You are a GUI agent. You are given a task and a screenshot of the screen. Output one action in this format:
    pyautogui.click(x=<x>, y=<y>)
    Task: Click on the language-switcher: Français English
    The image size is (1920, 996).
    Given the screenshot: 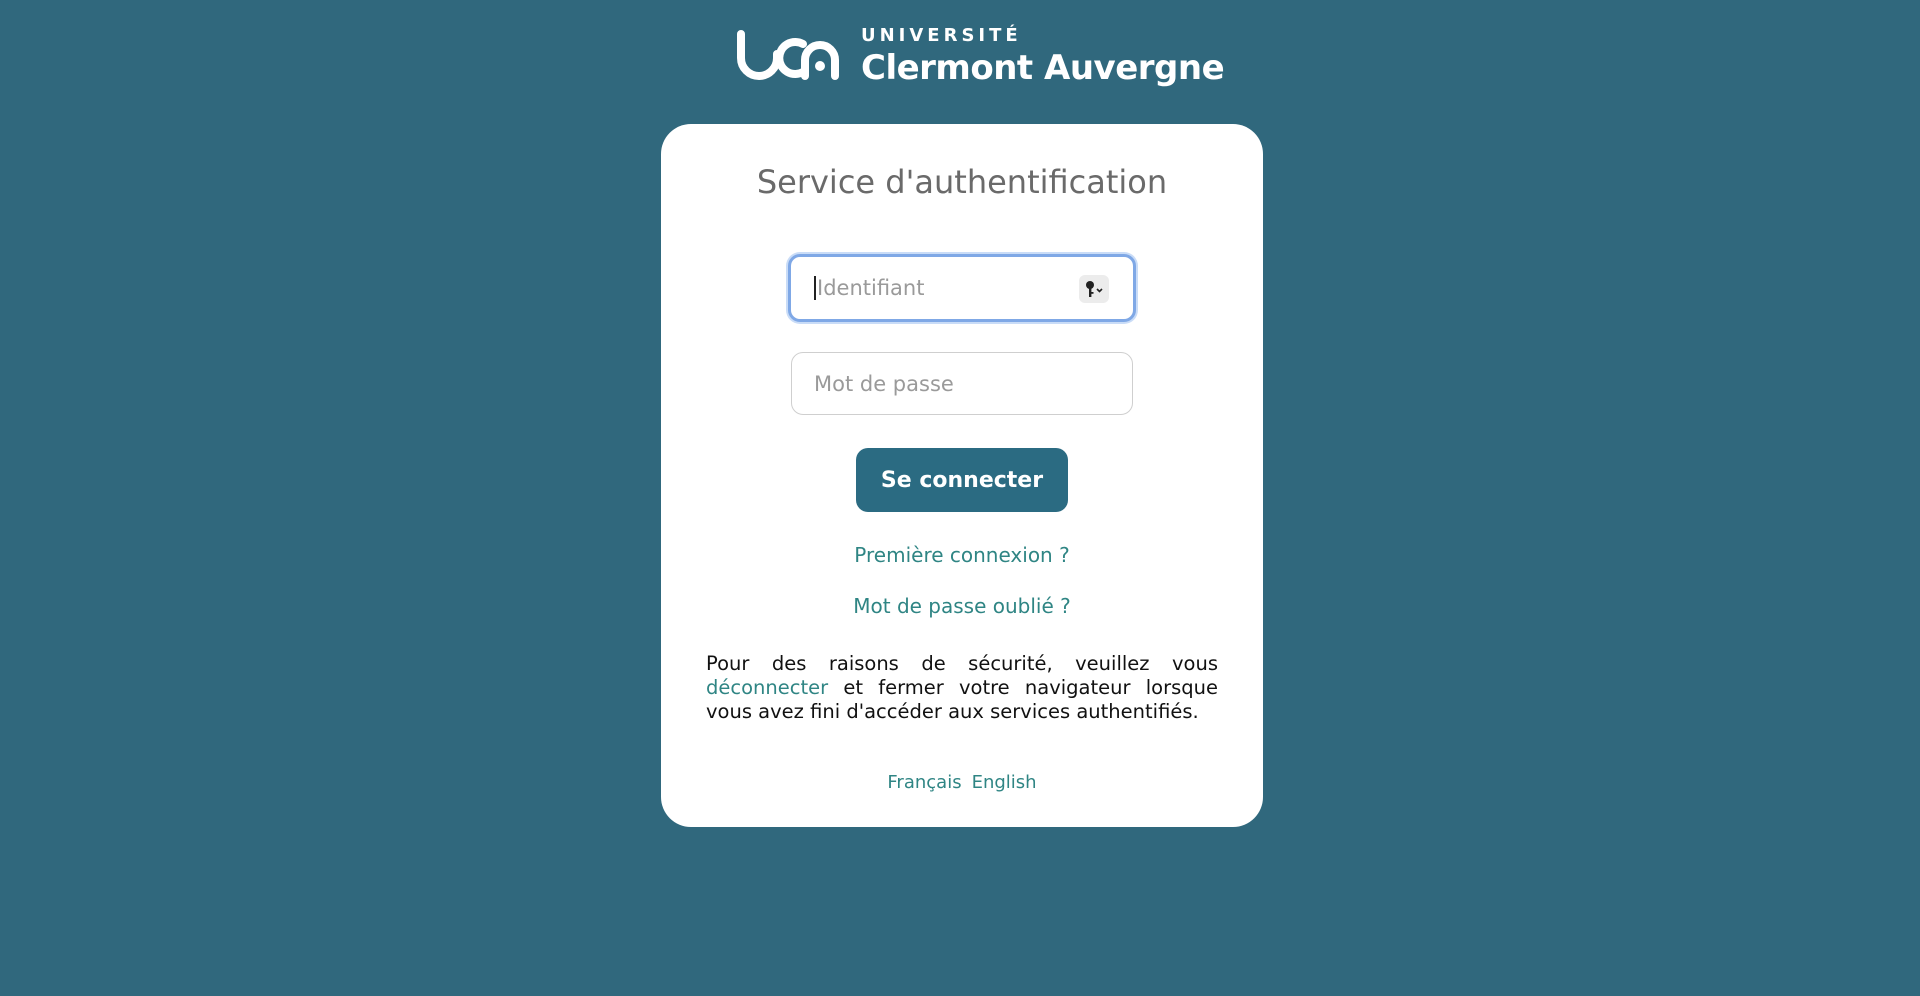 What is the action you would take?
    pyautogui.click(x=962, y=782)
    